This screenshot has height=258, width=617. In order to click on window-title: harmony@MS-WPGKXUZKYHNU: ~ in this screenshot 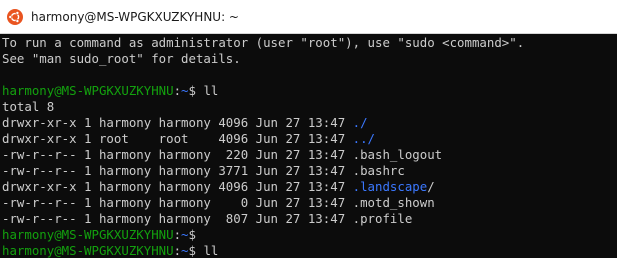, I will do `click(135, 16)`.